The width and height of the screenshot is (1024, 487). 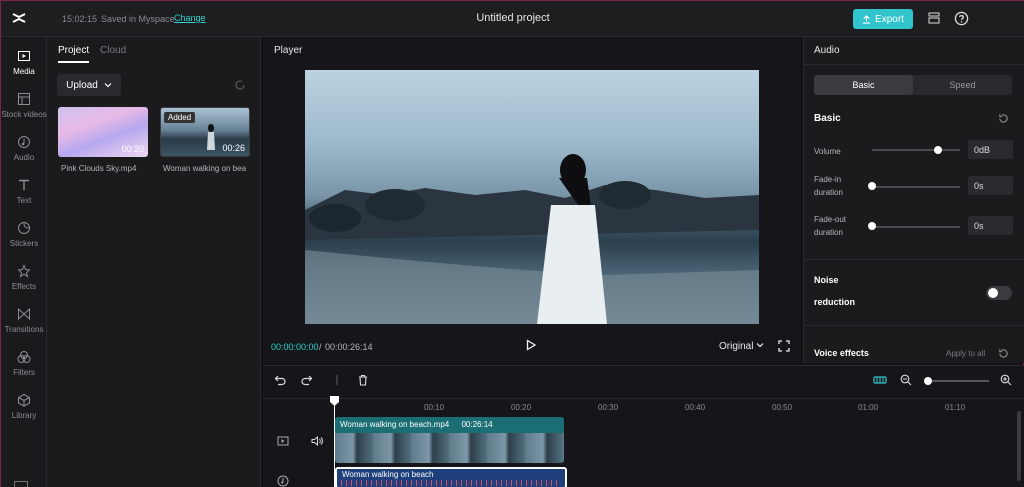 What do you see at coordinates (73, 50) in the screenshot?
I see `tab-project: Project` at bounding box center [73, 50].